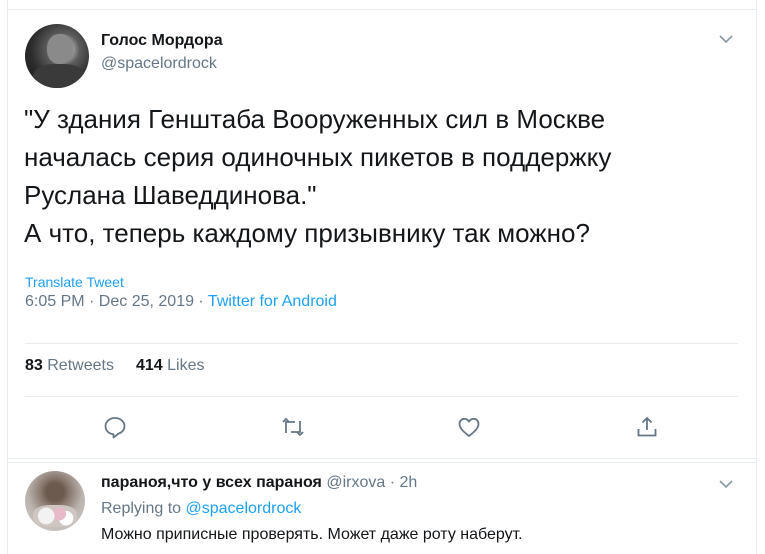  I want to click on replying-prefix: Replying to, so click(143, 508).